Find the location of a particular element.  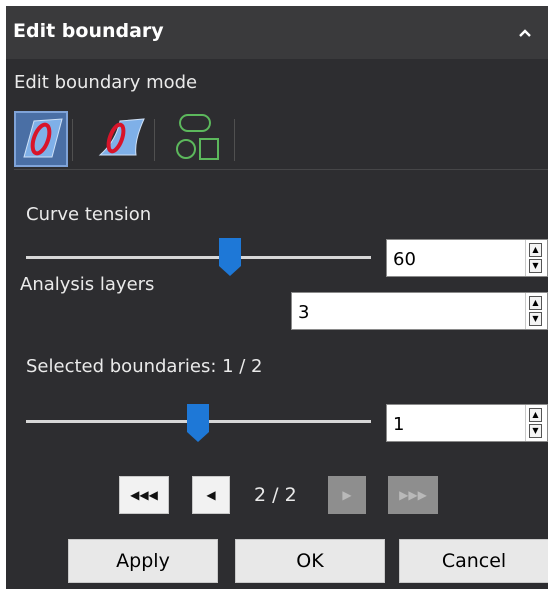

ok-button: OK is located at coordinates (310, 561).